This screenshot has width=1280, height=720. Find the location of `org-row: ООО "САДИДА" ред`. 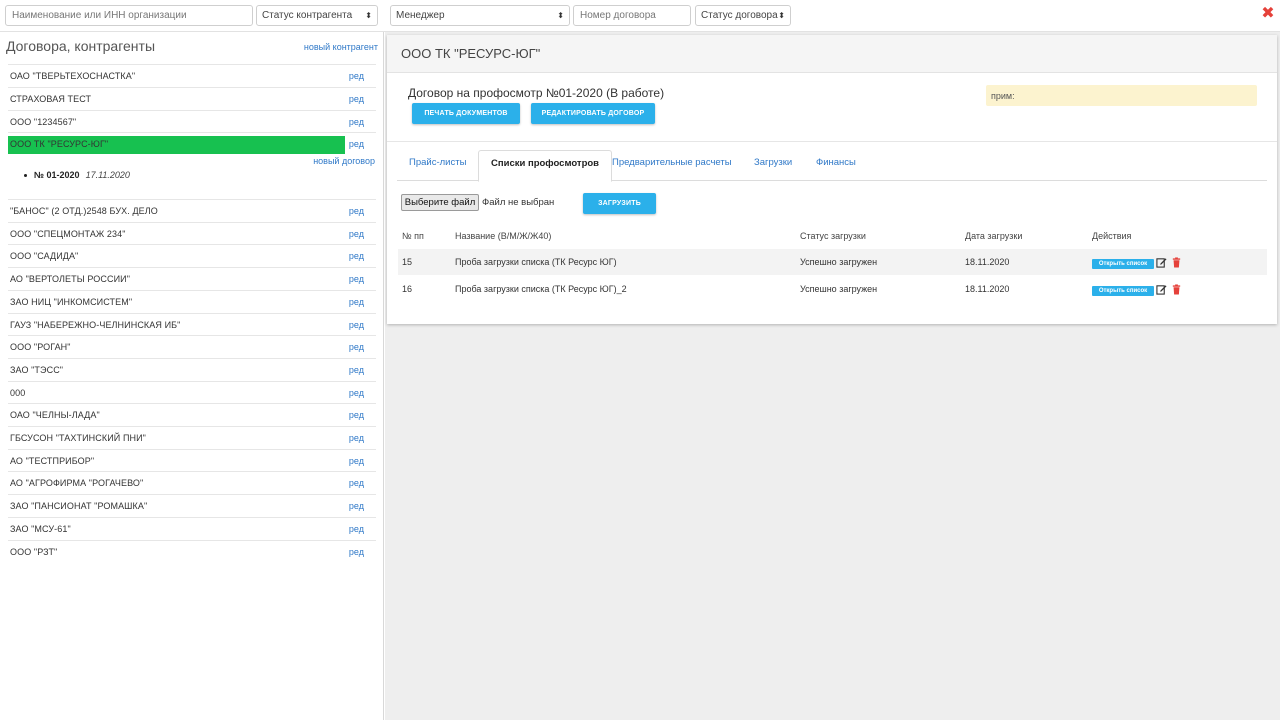

org-row: ООО "САДИДА" ред is located at coordinates (192, 255).